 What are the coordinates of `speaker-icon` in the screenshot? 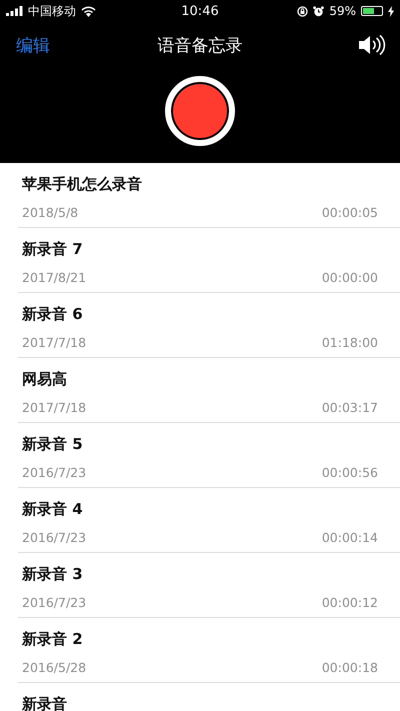 It's located at (372, 45).